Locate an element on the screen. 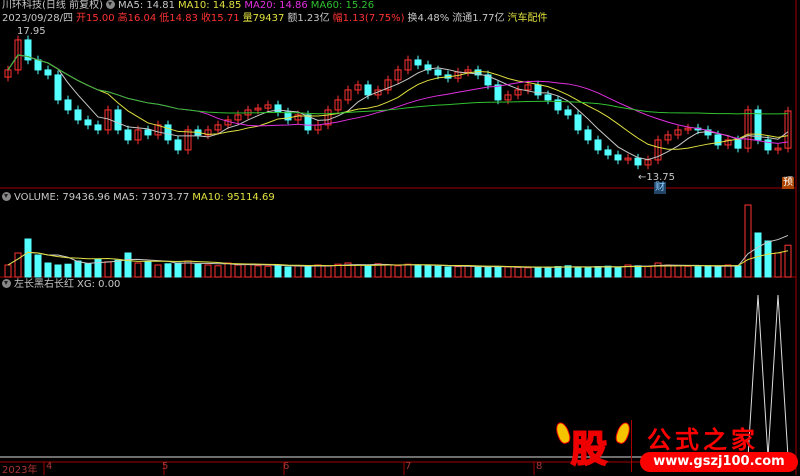  high-label: 17.95 is located at coordinates (31, 31).